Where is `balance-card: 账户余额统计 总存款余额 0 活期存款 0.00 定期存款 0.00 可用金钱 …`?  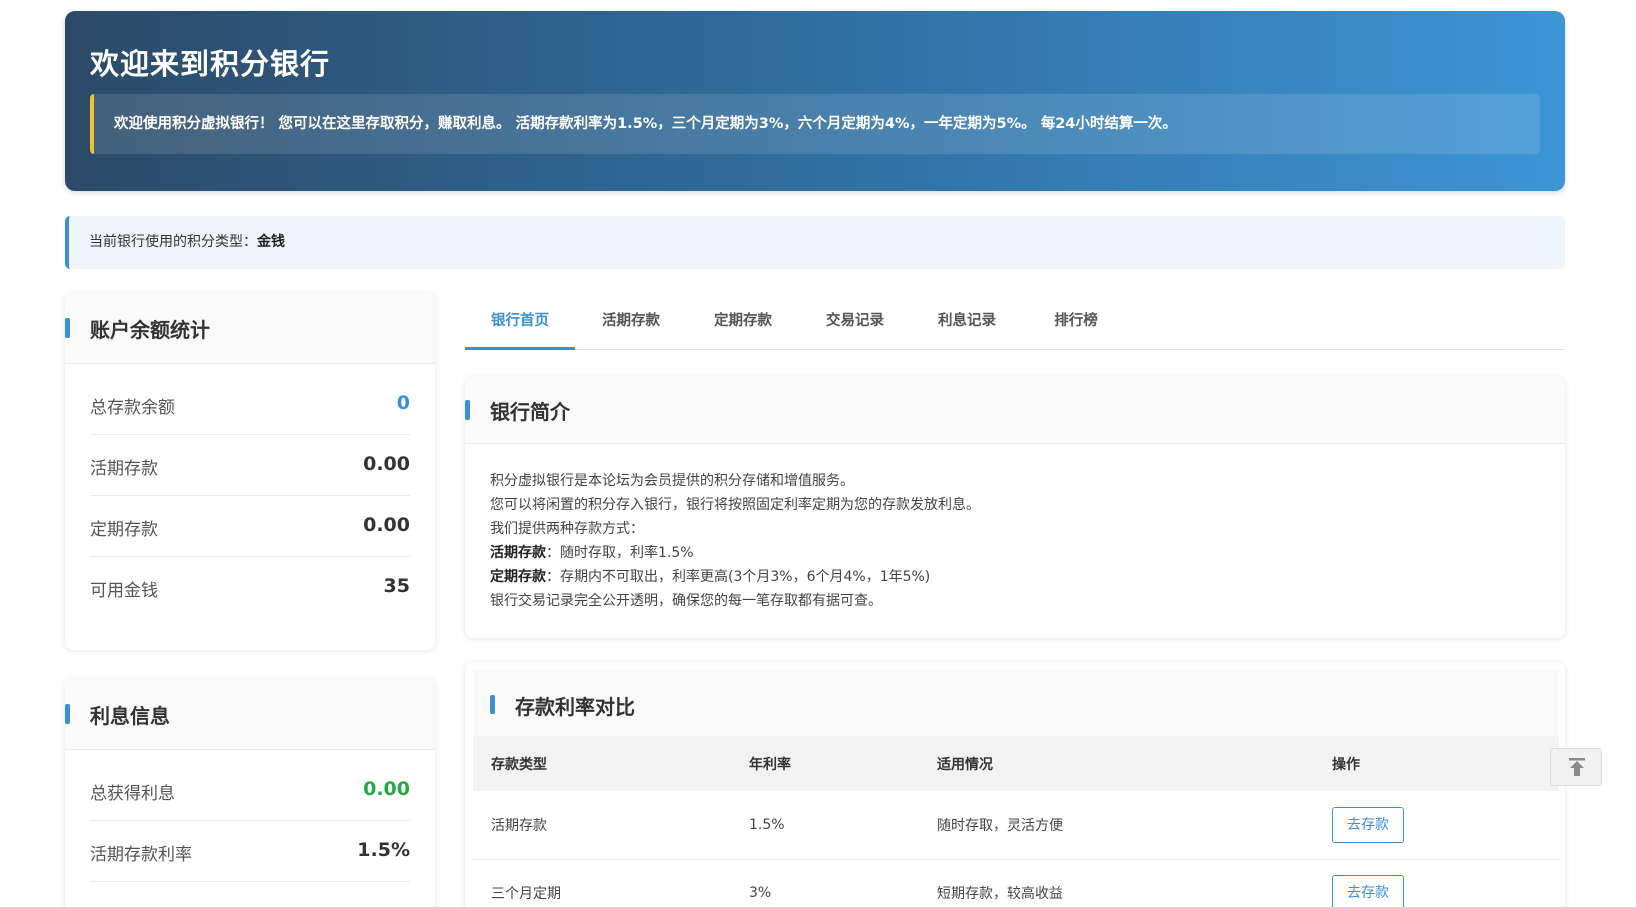 balance-card: 账户余额统计 总存款余额 0 活期存款 0.00 定期存款 0.00 可用金钱 … is located at coordinates (250, 471).